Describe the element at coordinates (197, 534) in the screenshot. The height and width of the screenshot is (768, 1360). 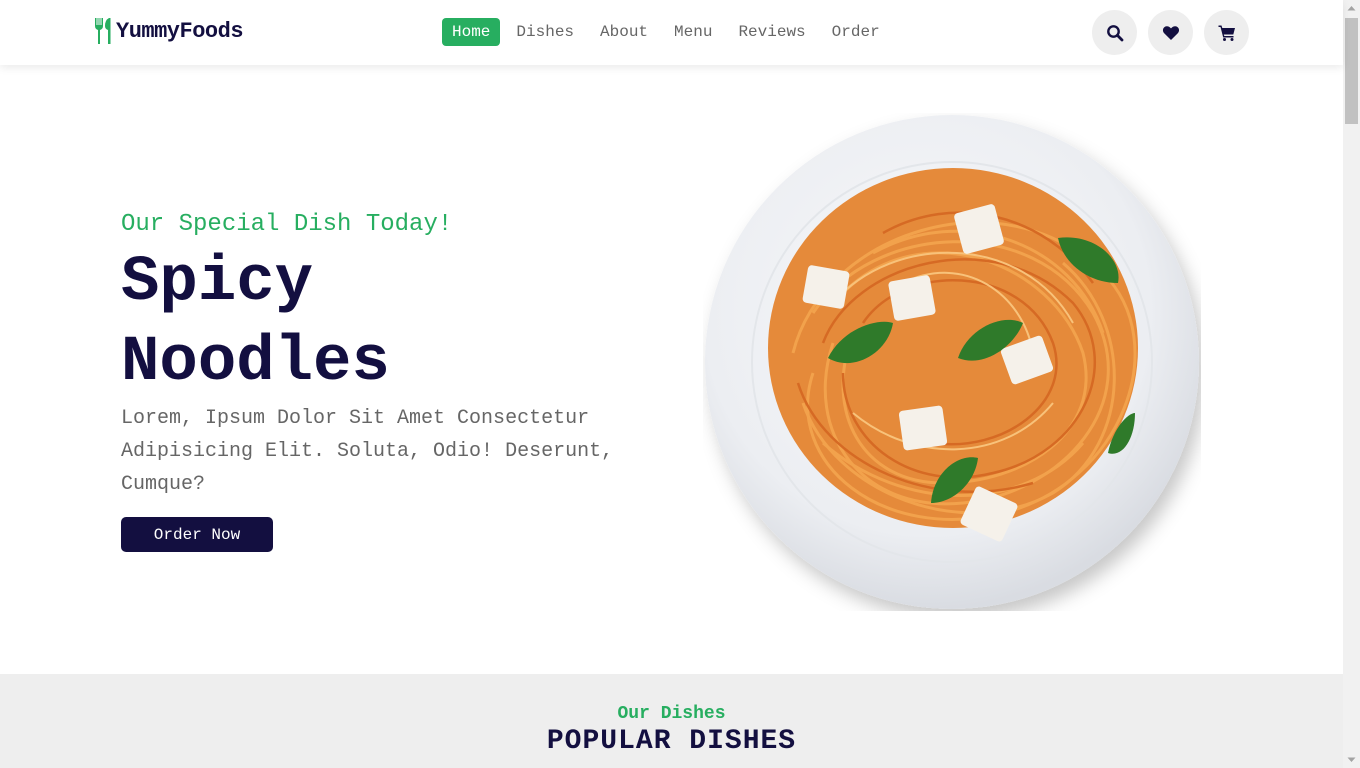
I see `order-now-button: Order Now` at that location.